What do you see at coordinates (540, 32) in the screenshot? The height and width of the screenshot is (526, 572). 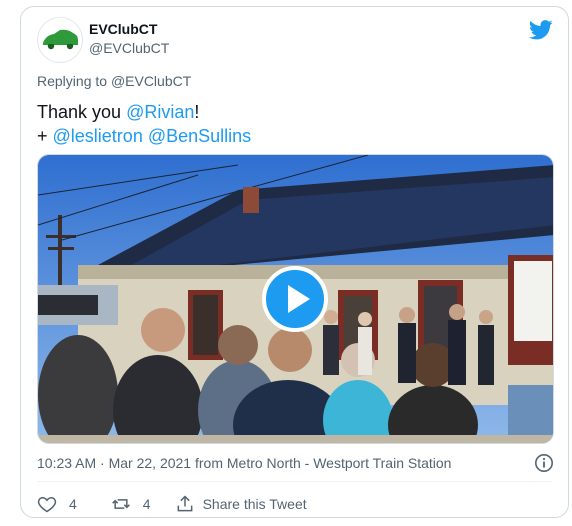 I see `twitter-bird-icon` at bounding box center [540, 32].